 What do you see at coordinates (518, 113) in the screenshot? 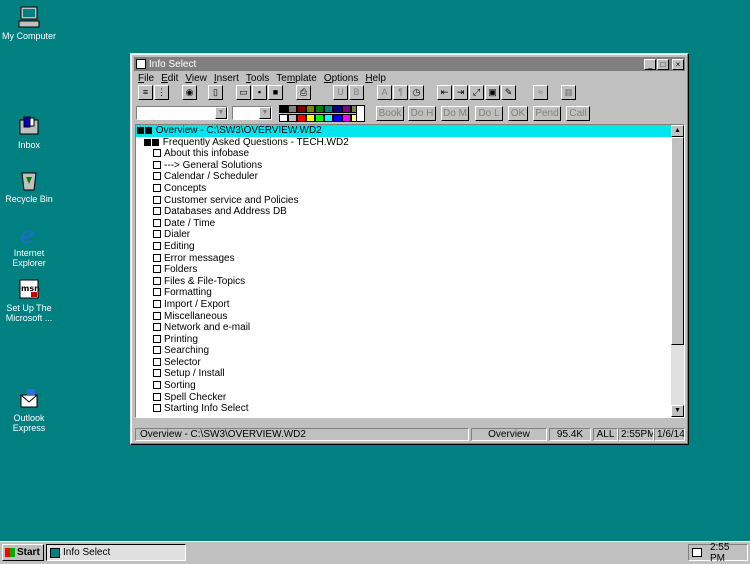
I see `ok-button: OK` at bounding box center [518, 113].